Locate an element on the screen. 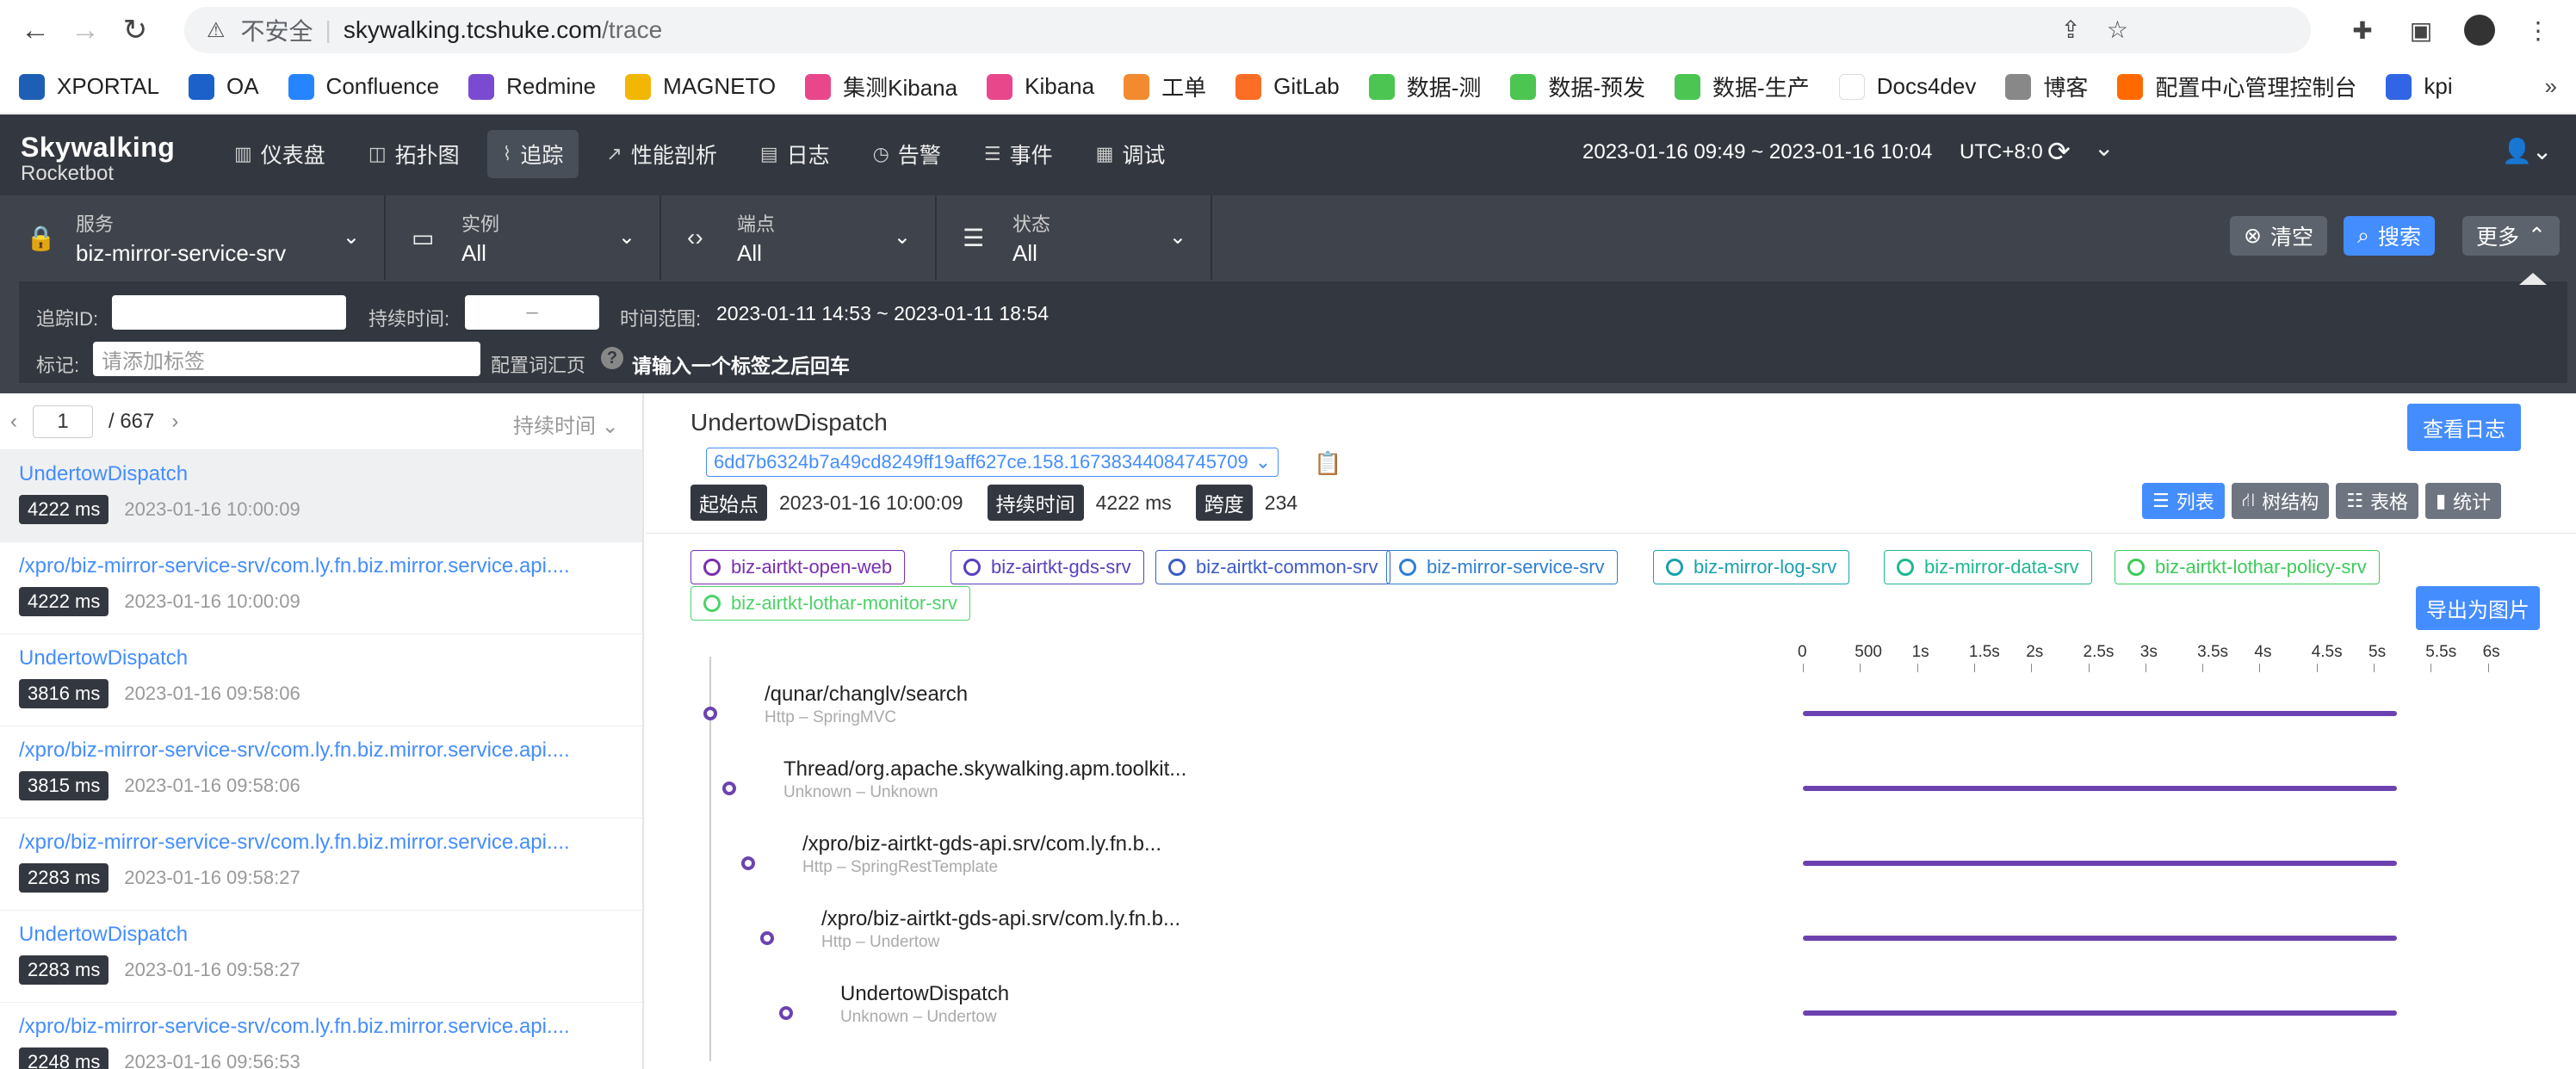 The image size is (2576, 1069). back-icon: ← is located at coordinates (35, 30).